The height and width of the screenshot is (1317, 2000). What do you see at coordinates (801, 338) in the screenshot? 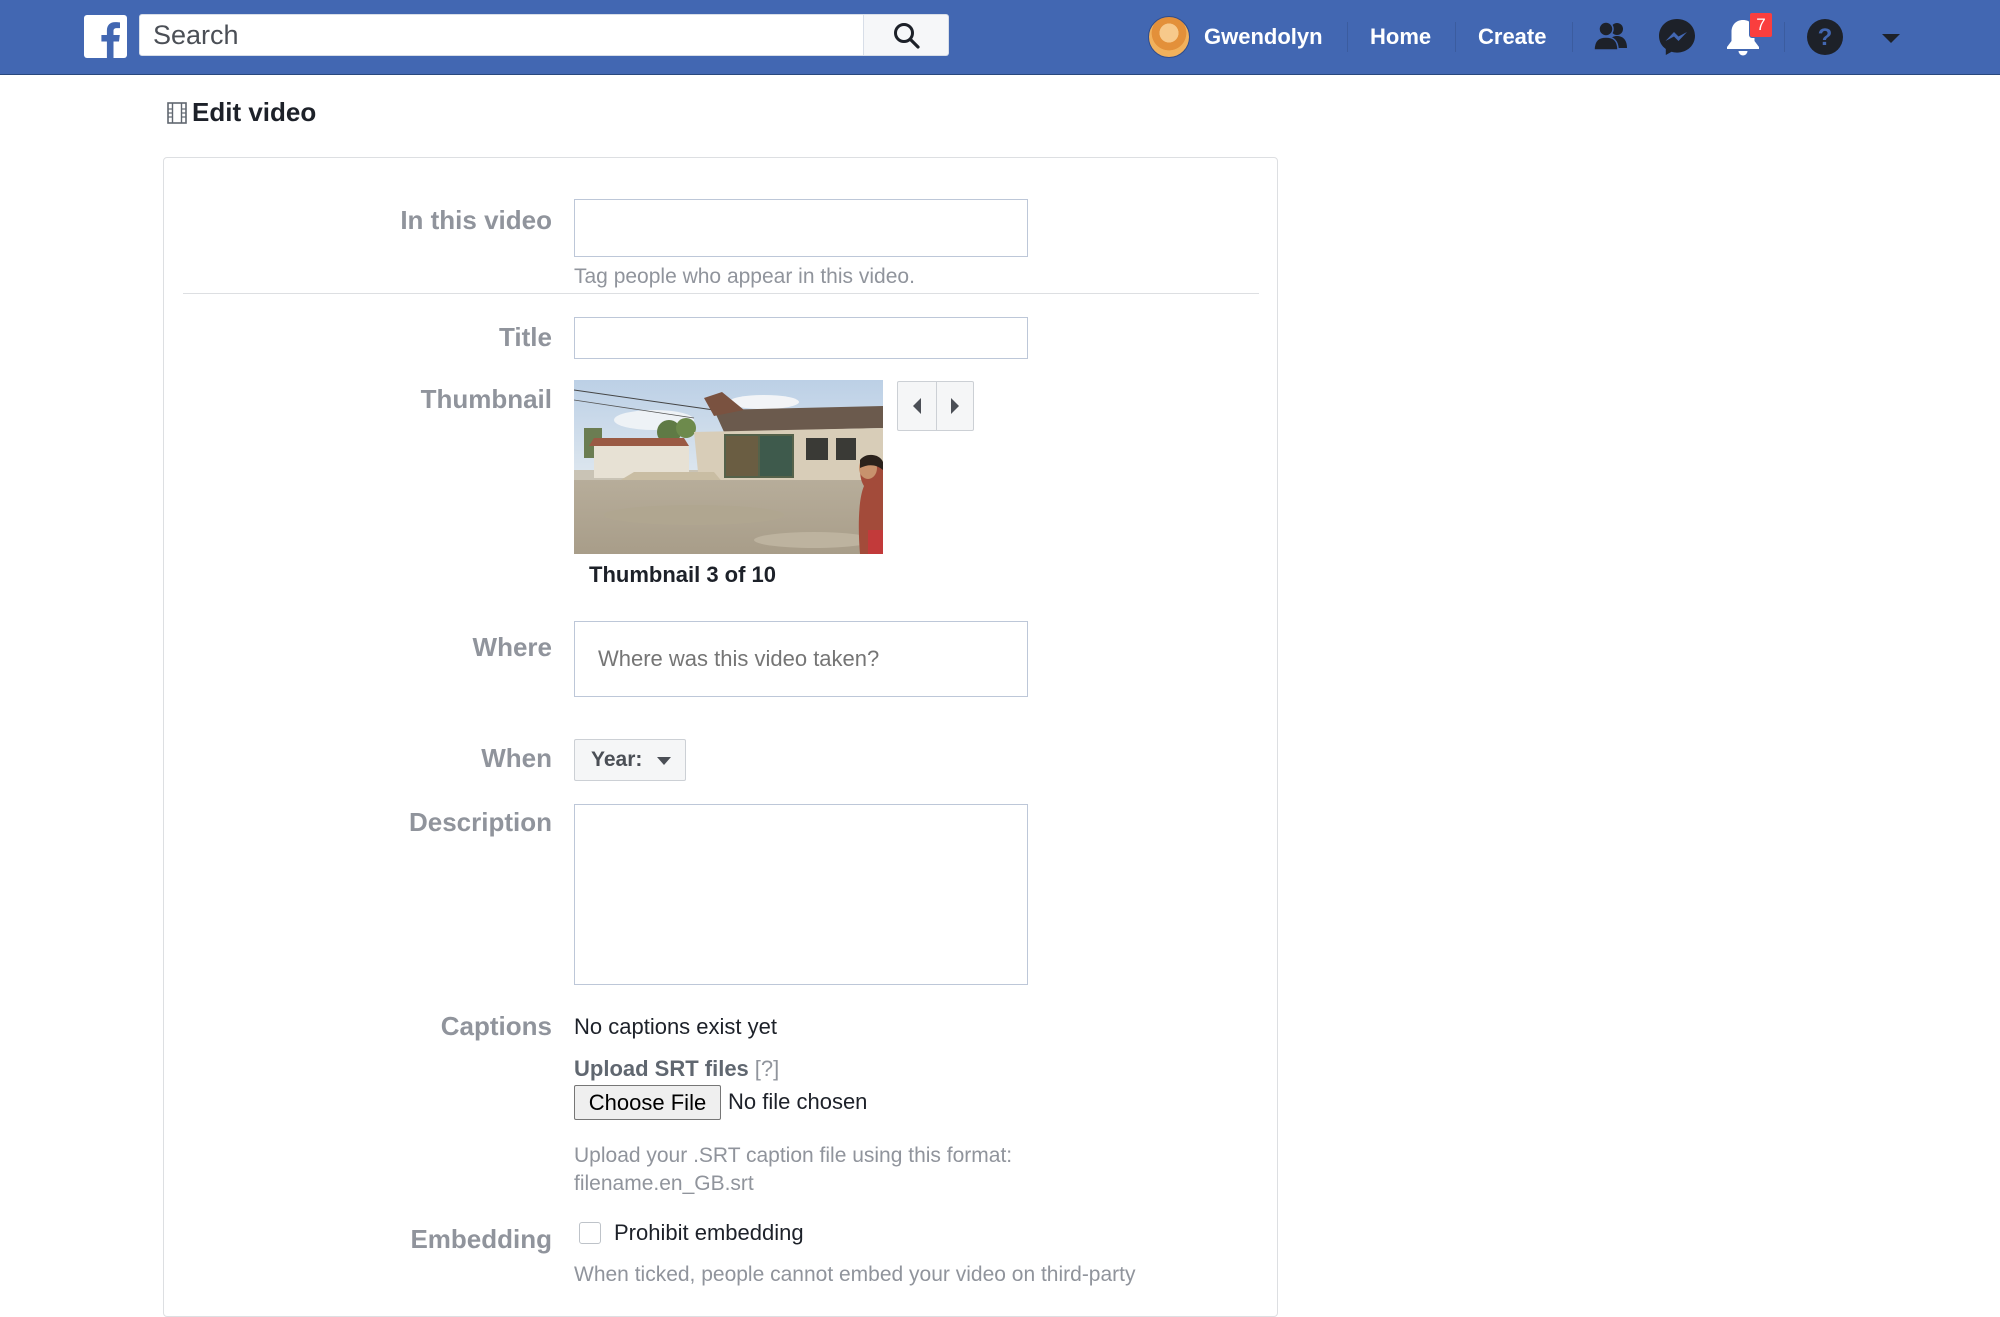
I see `title-input` at bounding box center [801, 338].